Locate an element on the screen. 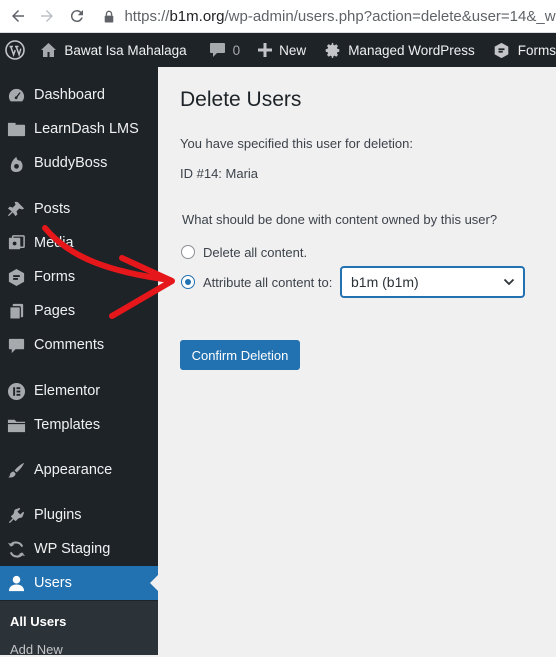  lock-icon is located at coordinates (110, 16).